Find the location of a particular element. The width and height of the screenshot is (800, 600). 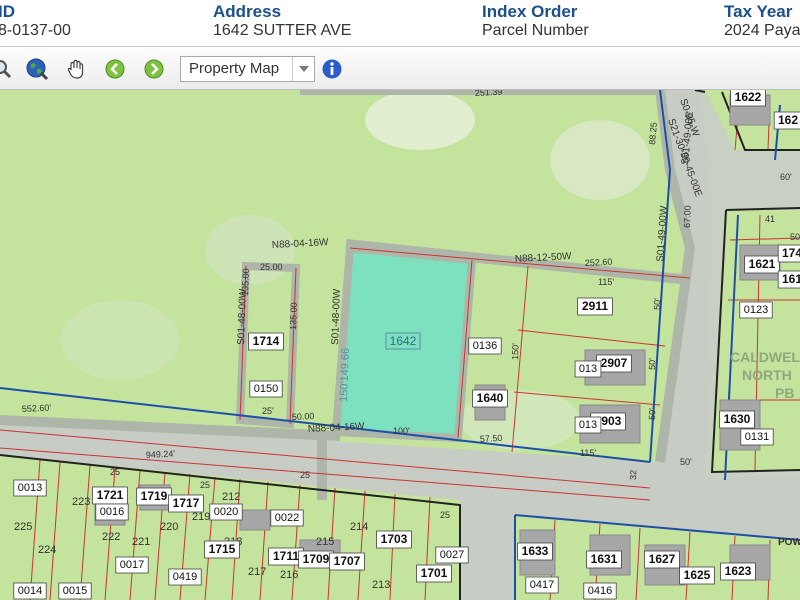

parcel-id-label: 0136 is located at coordinates (485, 346).